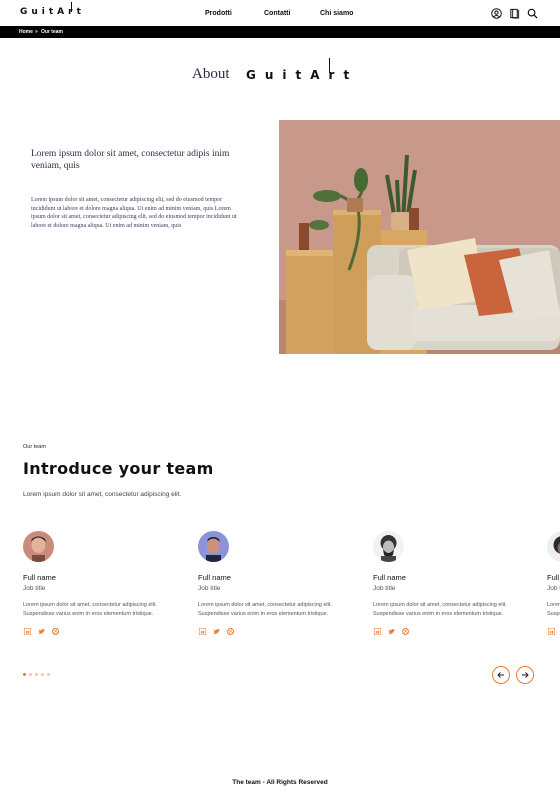  I want to click on site-header: GuitArt Prodotti Contatti Chi siamo, so click(280, 13).